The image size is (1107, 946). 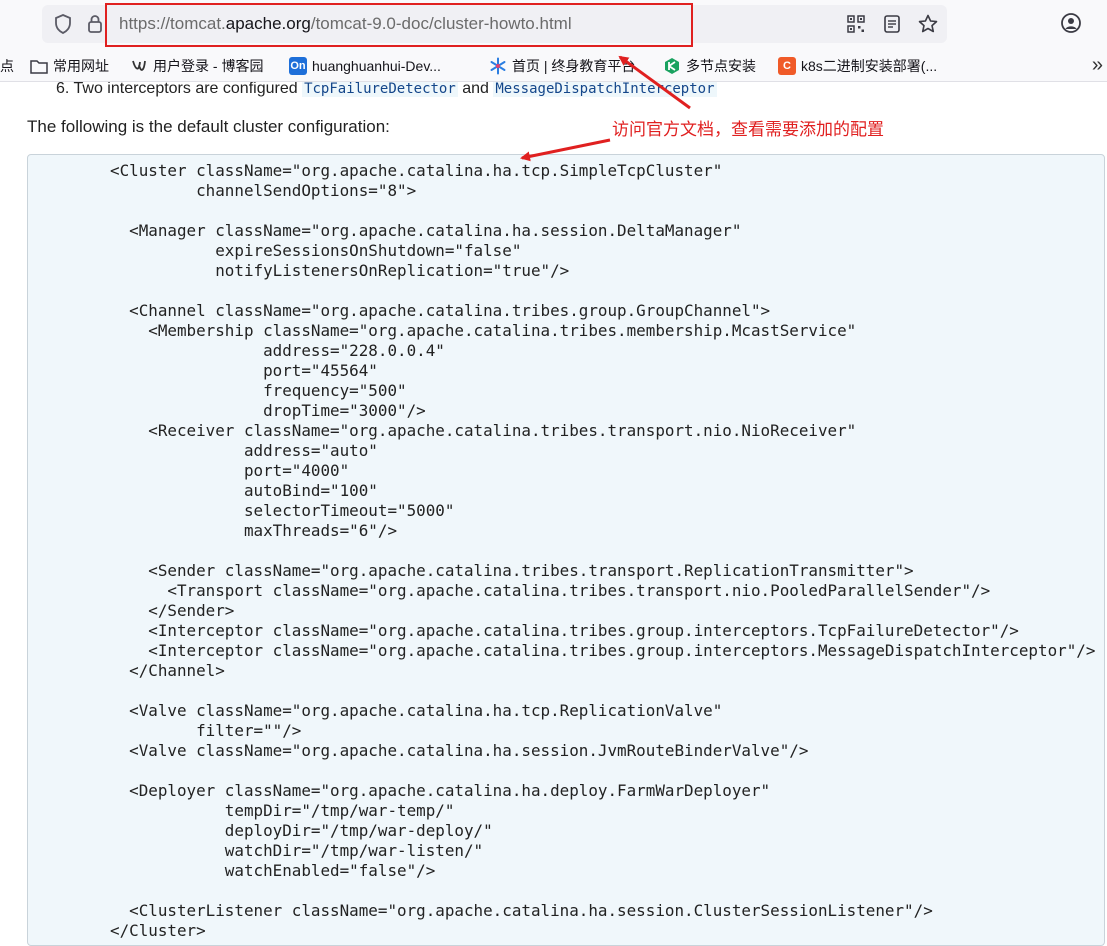 I want to click on annotation-text: 访问官方文档，查看需要添加的配置, so click(x=748, y=129).